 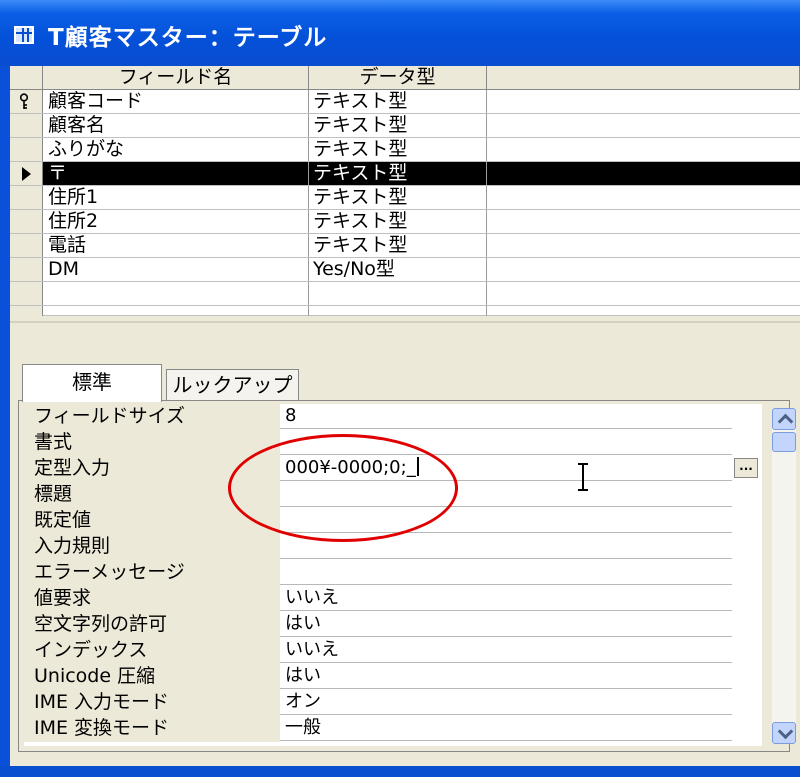 What do you see at coordinates (152, 443) in the screenshot?
I see `property-label: 書式` at bounding box center [152, 443].